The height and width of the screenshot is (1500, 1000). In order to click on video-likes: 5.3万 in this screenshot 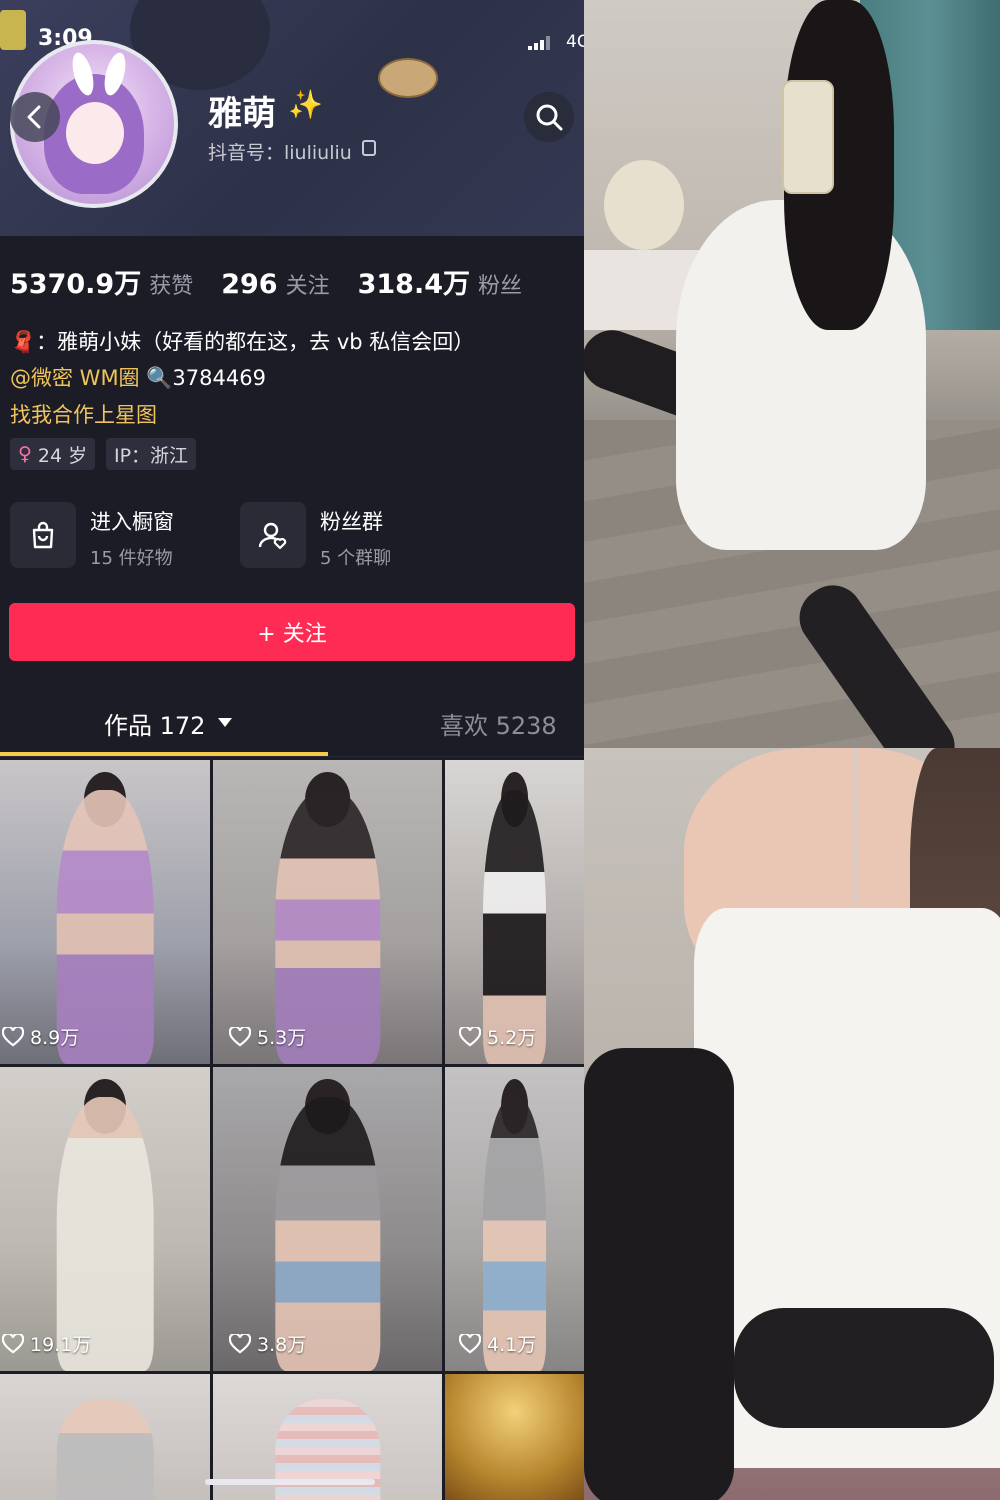, I will do `click(267, 1036)`.